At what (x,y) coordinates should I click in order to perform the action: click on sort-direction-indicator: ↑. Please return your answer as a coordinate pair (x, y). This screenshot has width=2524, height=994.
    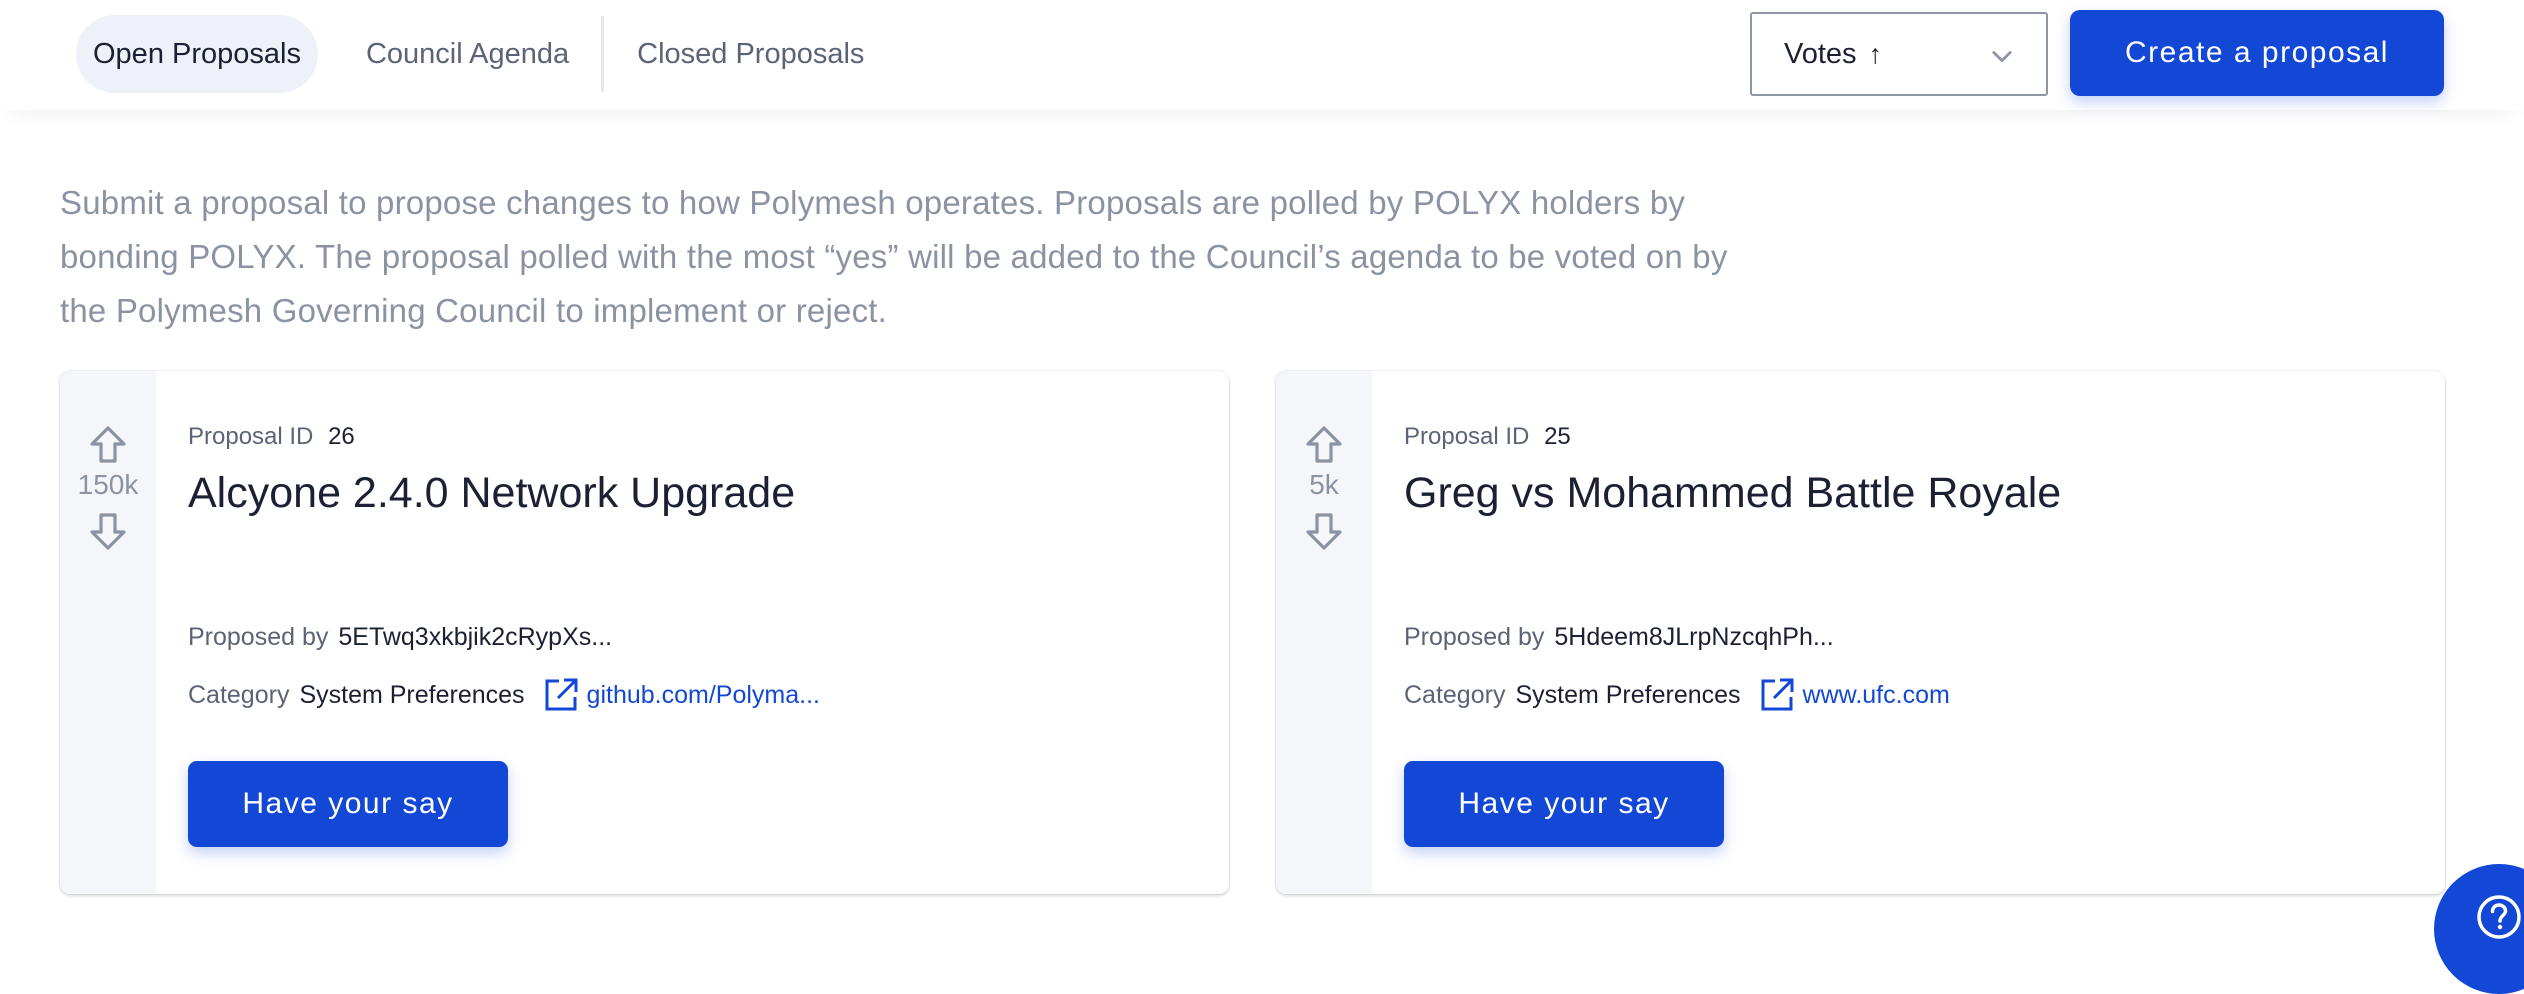
    Looking at the image, I should click on (1875, 53).